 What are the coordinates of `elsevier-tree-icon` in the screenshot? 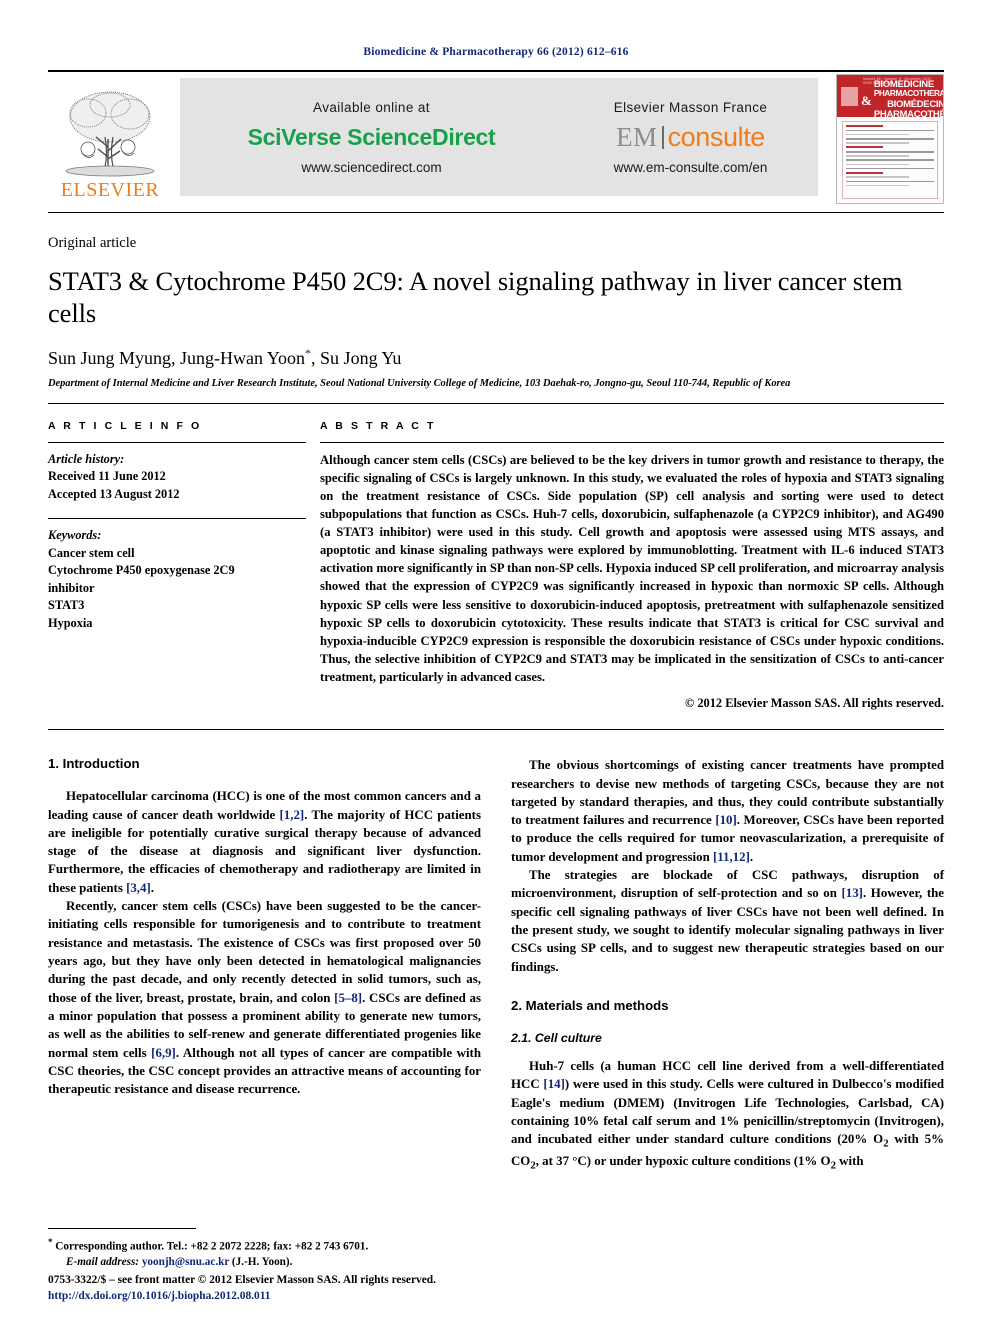 It's located at (110, 134).